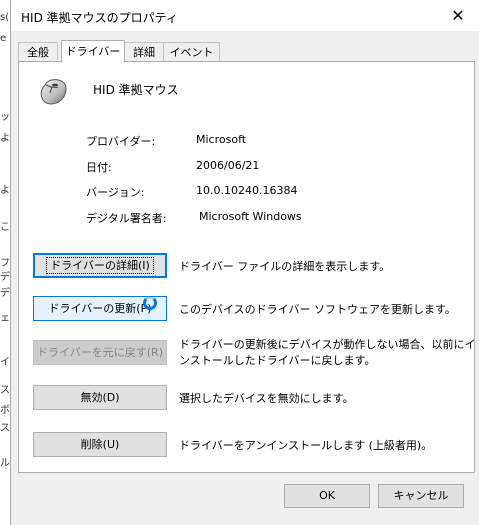 The height and width of the screenshot is (525, 479). What do you see at coordinates (317, 309) in the screenshot?
I see `update-driver-description: このデバイスのドライバー ソフトウェアを更新します。` at bounding box center [317, 309].